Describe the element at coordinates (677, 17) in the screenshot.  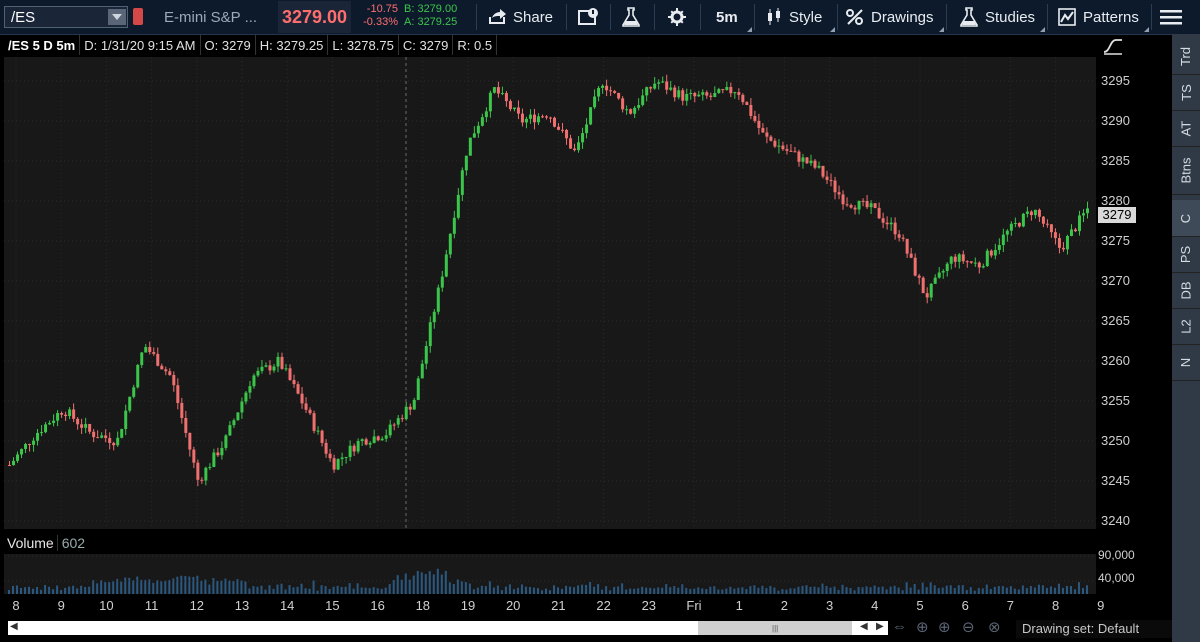
I see `settings-button` at that location.